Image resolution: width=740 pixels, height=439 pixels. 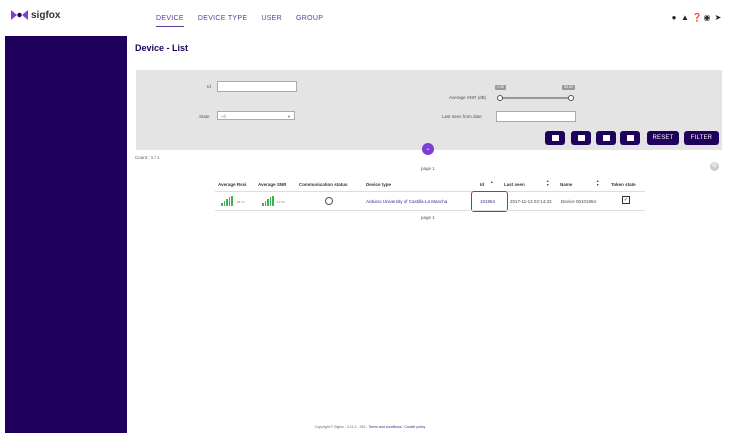 I want to click on col-communication-status: Communication status, so click(x=323, y=184).